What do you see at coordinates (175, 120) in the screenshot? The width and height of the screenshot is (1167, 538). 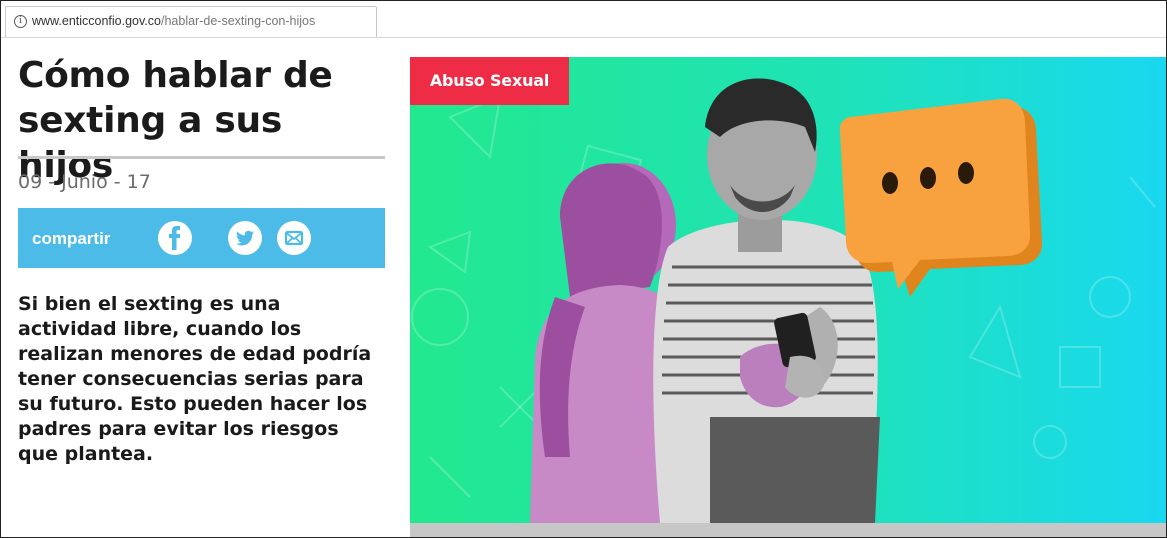 I see `article-title: Cómo hablar de sexting a sus hijos` at bounding box center [175, 120].